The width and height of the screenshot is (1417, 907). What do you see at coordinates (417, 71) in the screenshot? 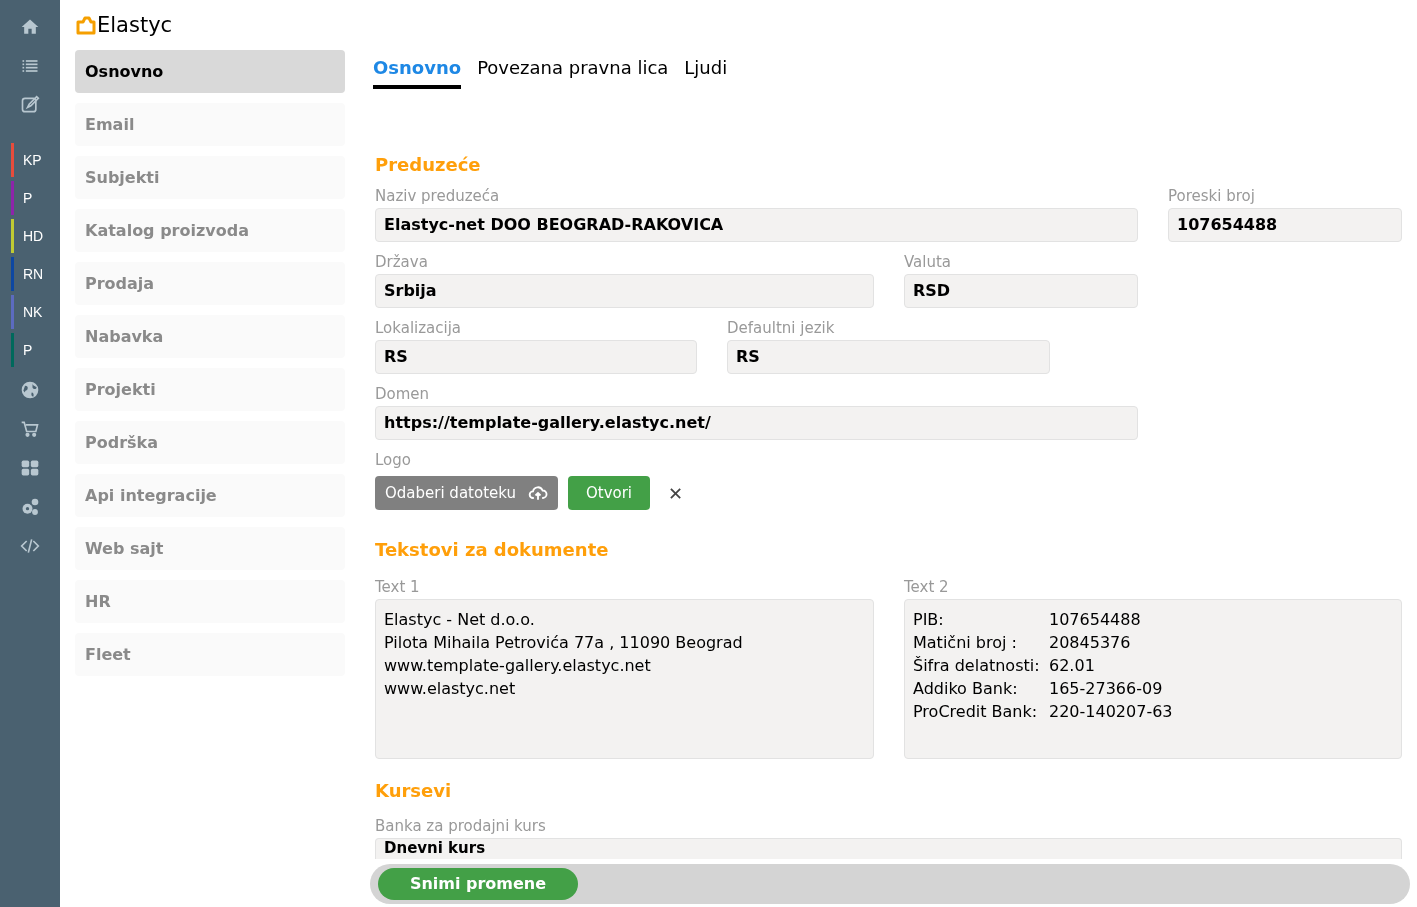
I see `tab: Osnovno` at bounding box center [417, 71].